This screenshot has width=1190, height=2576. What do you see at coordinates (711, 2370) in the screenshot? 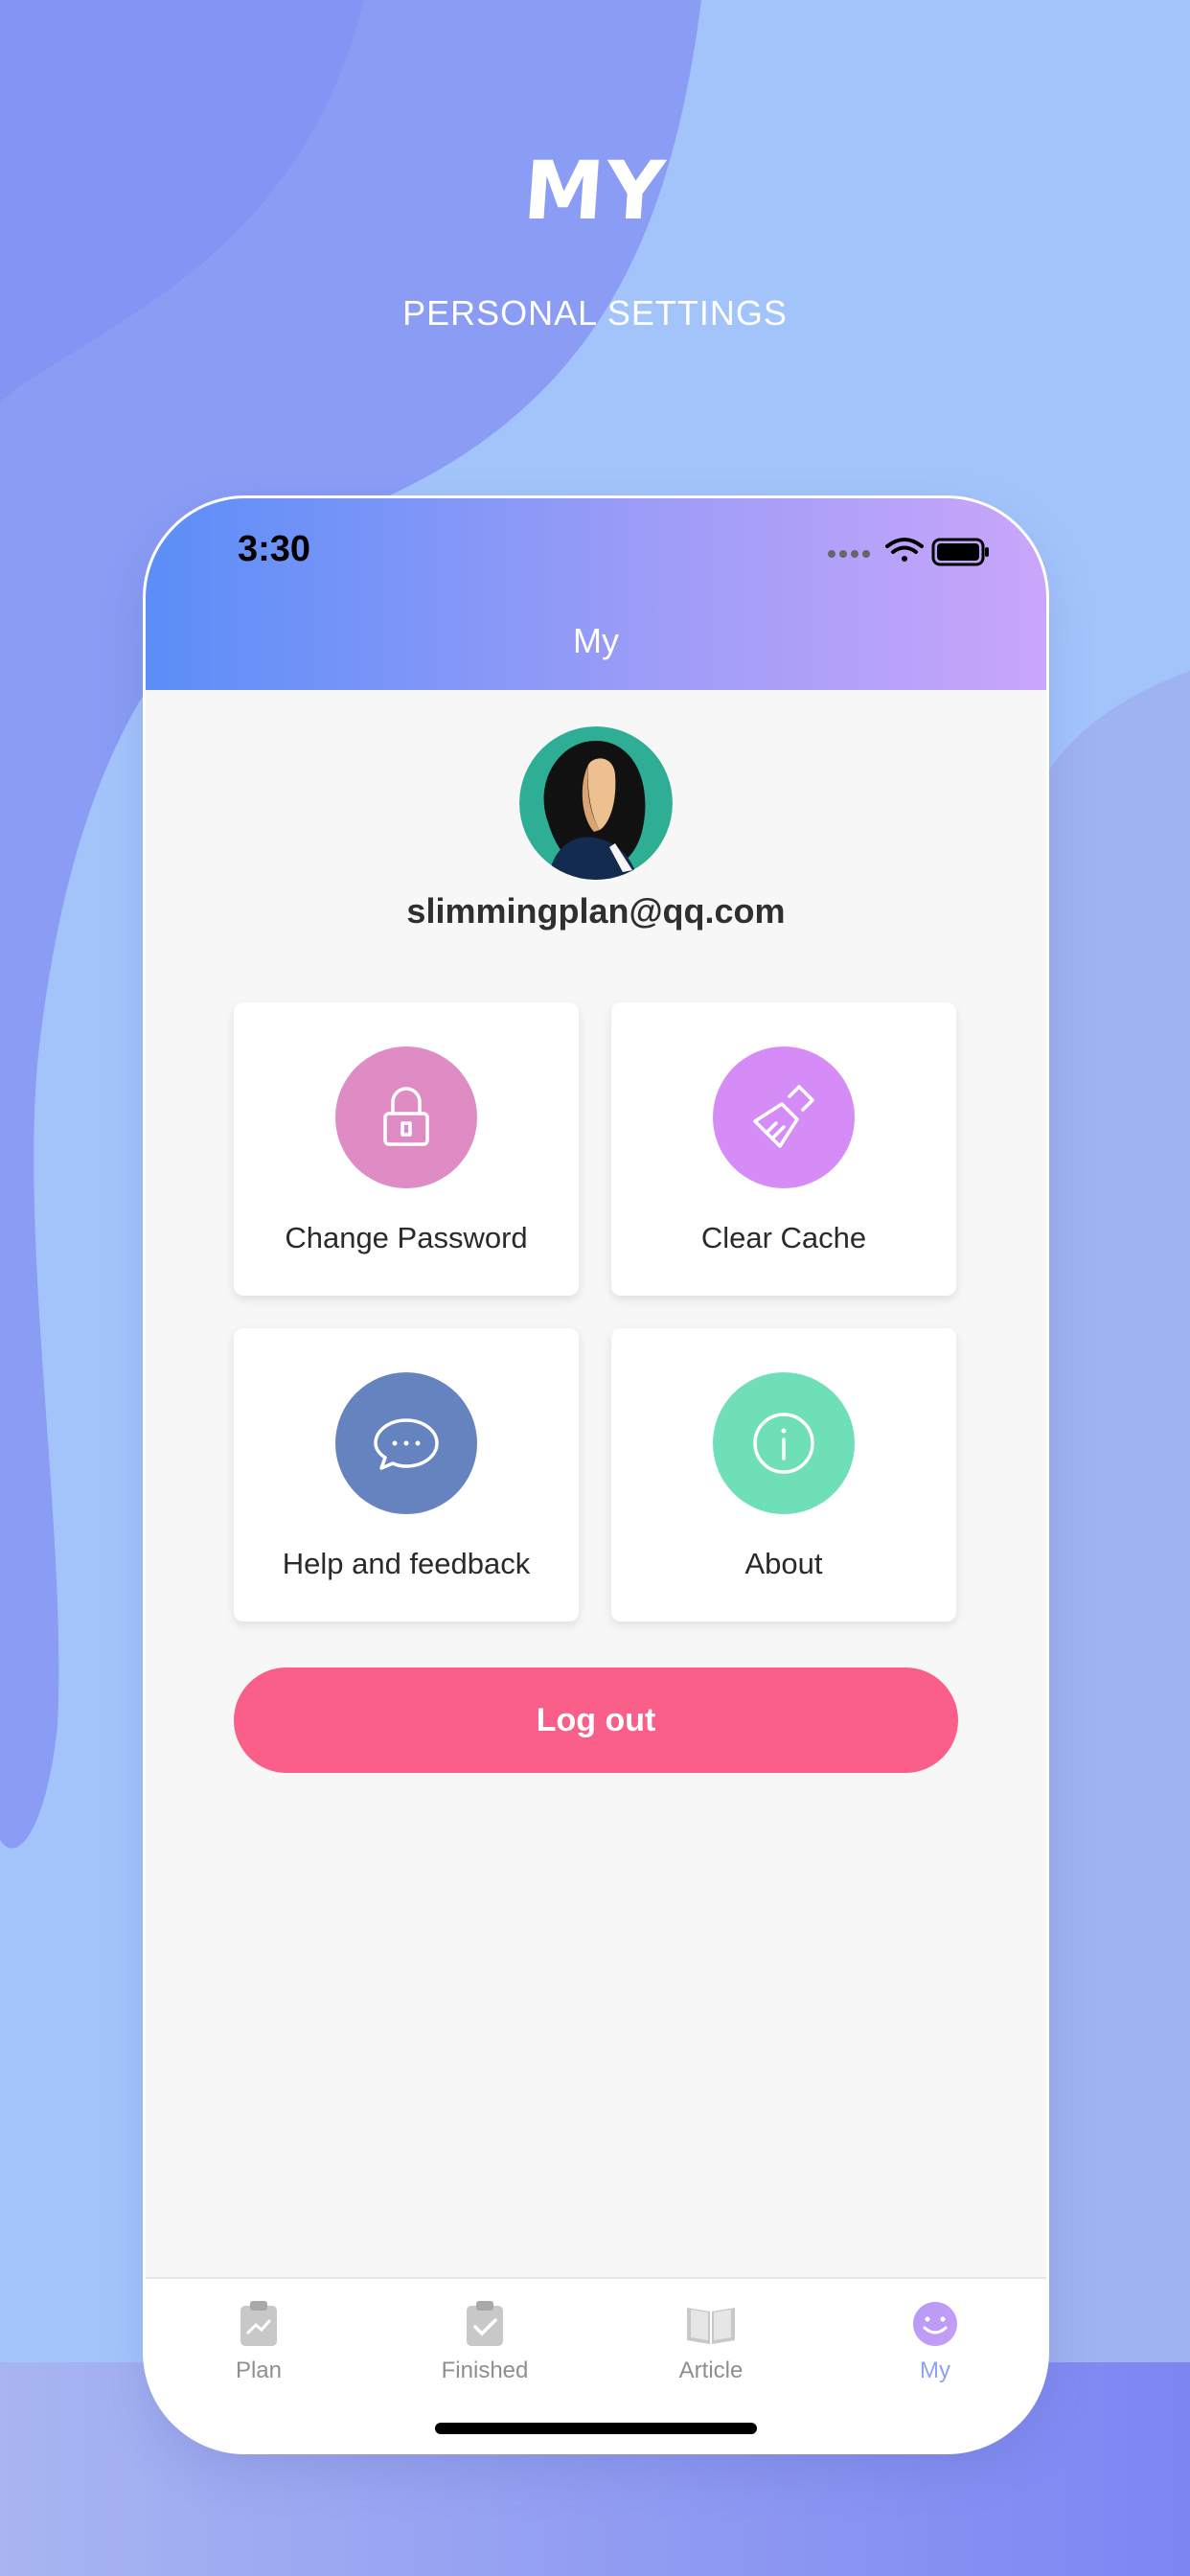
I see `tab-article-label: Article` at bounding box center [711, 2370].